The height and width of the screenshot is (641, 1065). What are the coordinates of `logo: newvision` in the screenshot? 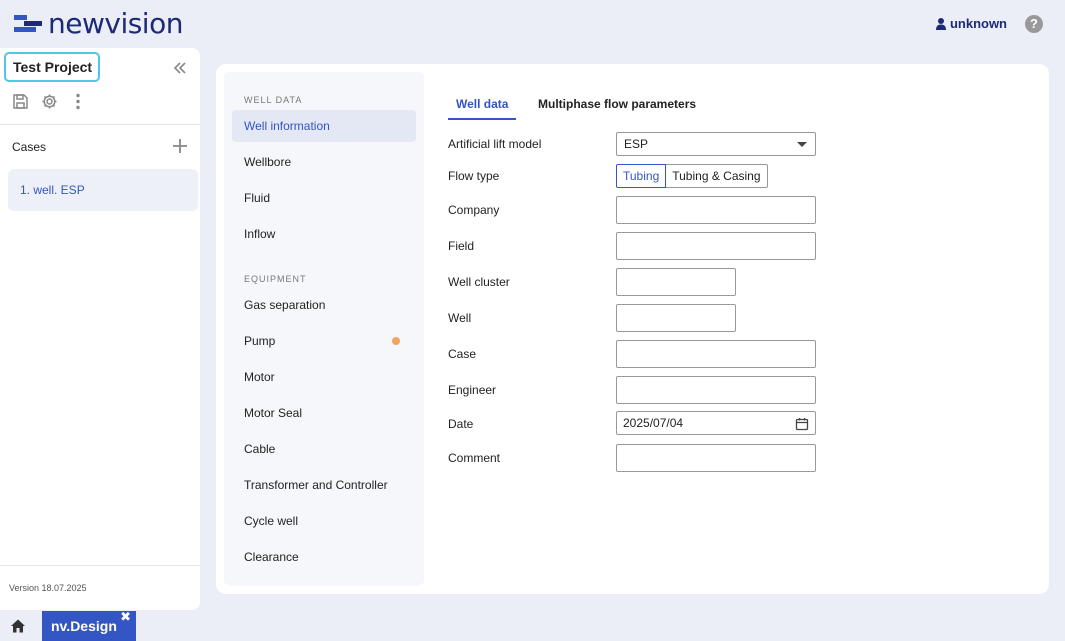 It's located at (98, 24).